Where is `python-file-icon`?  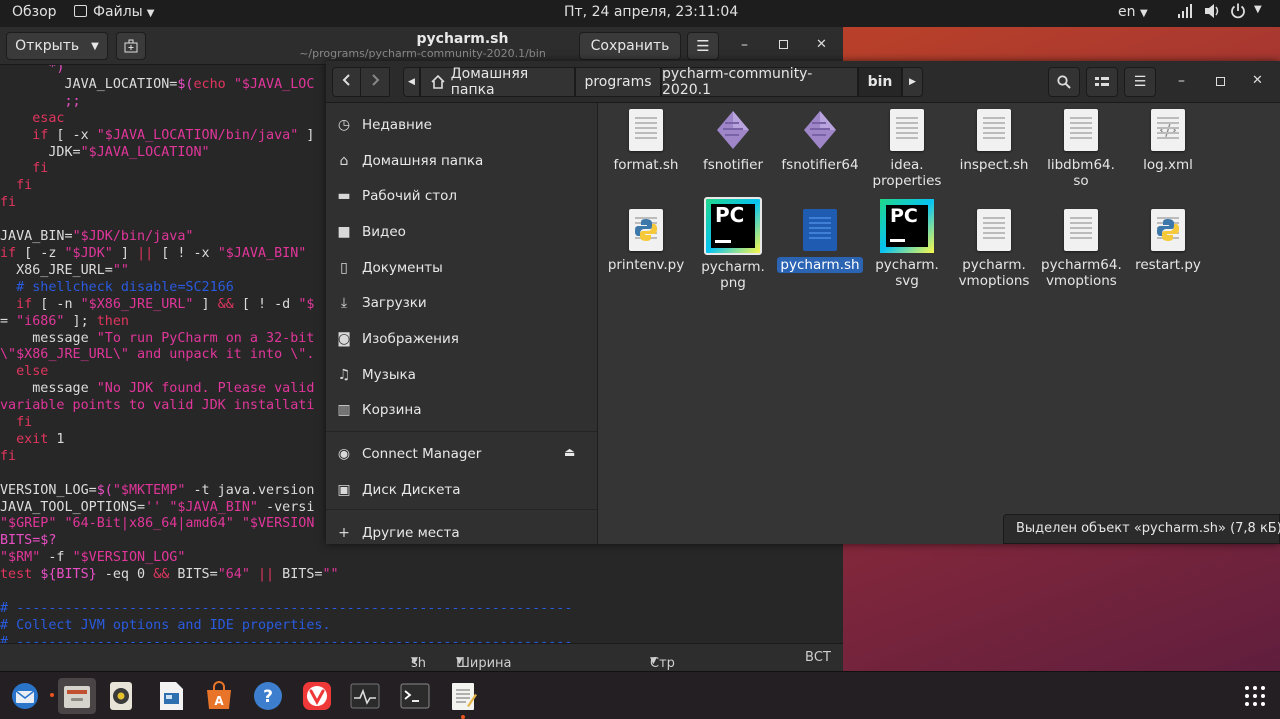
python-file-icon is located at coordinates (1168, 230).